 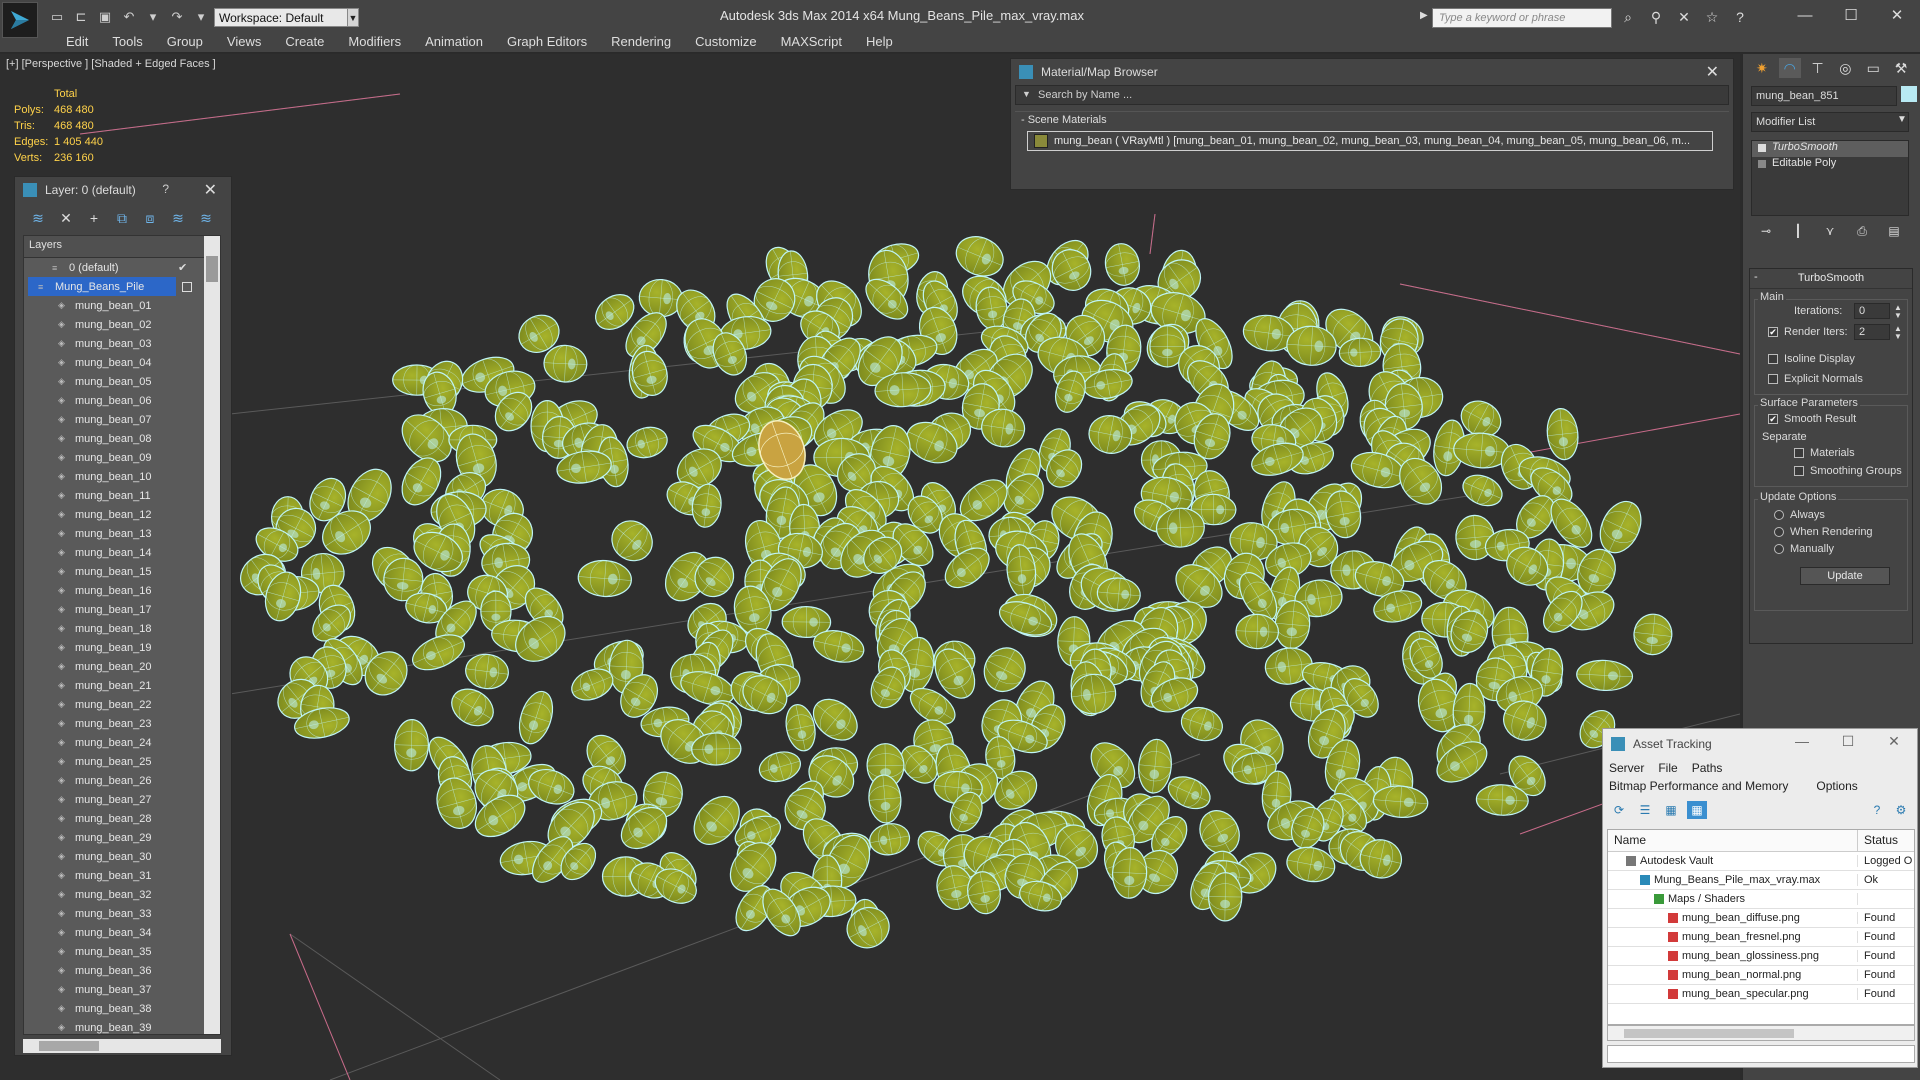 I want to click on freeze-layers-icon: ≋, so click(x=206, y=218).